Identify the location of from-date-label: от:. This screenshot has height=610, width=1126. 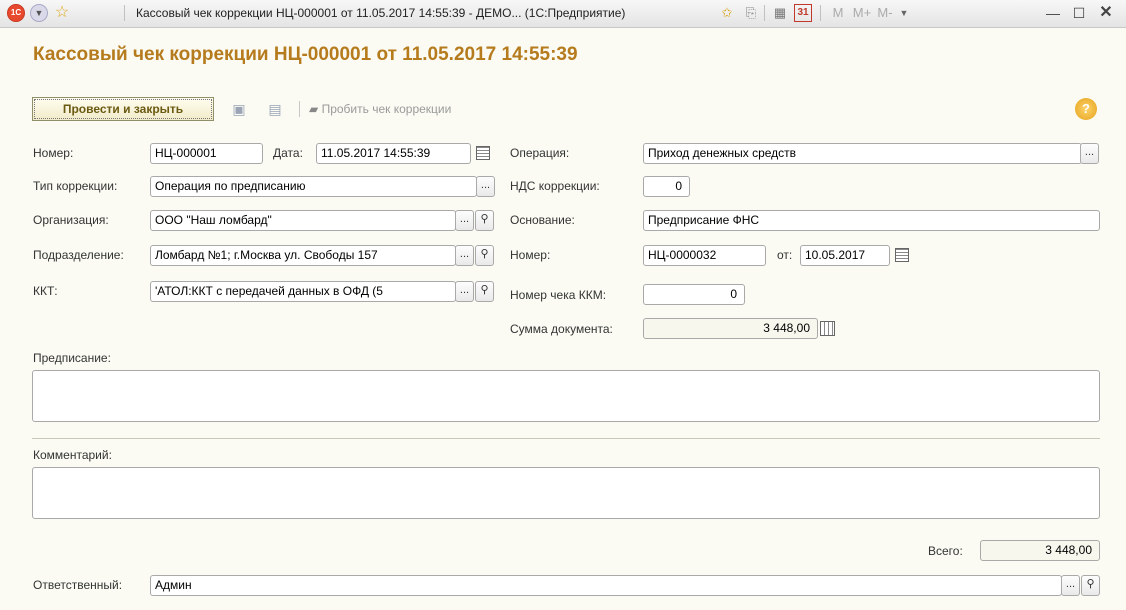
(785, 255).